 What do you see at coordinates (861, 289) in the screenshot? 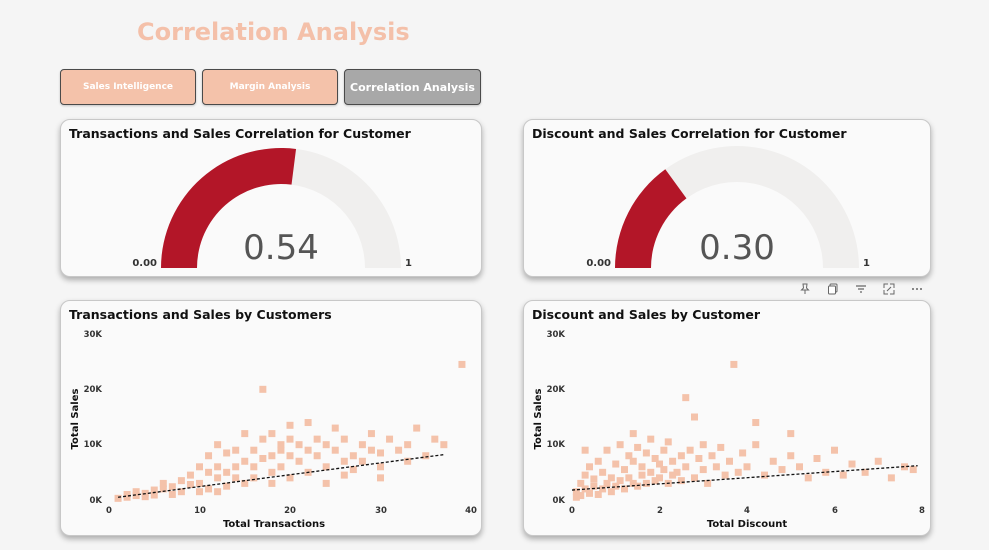
I see `filter-icon` at bounding box center [861, 289].